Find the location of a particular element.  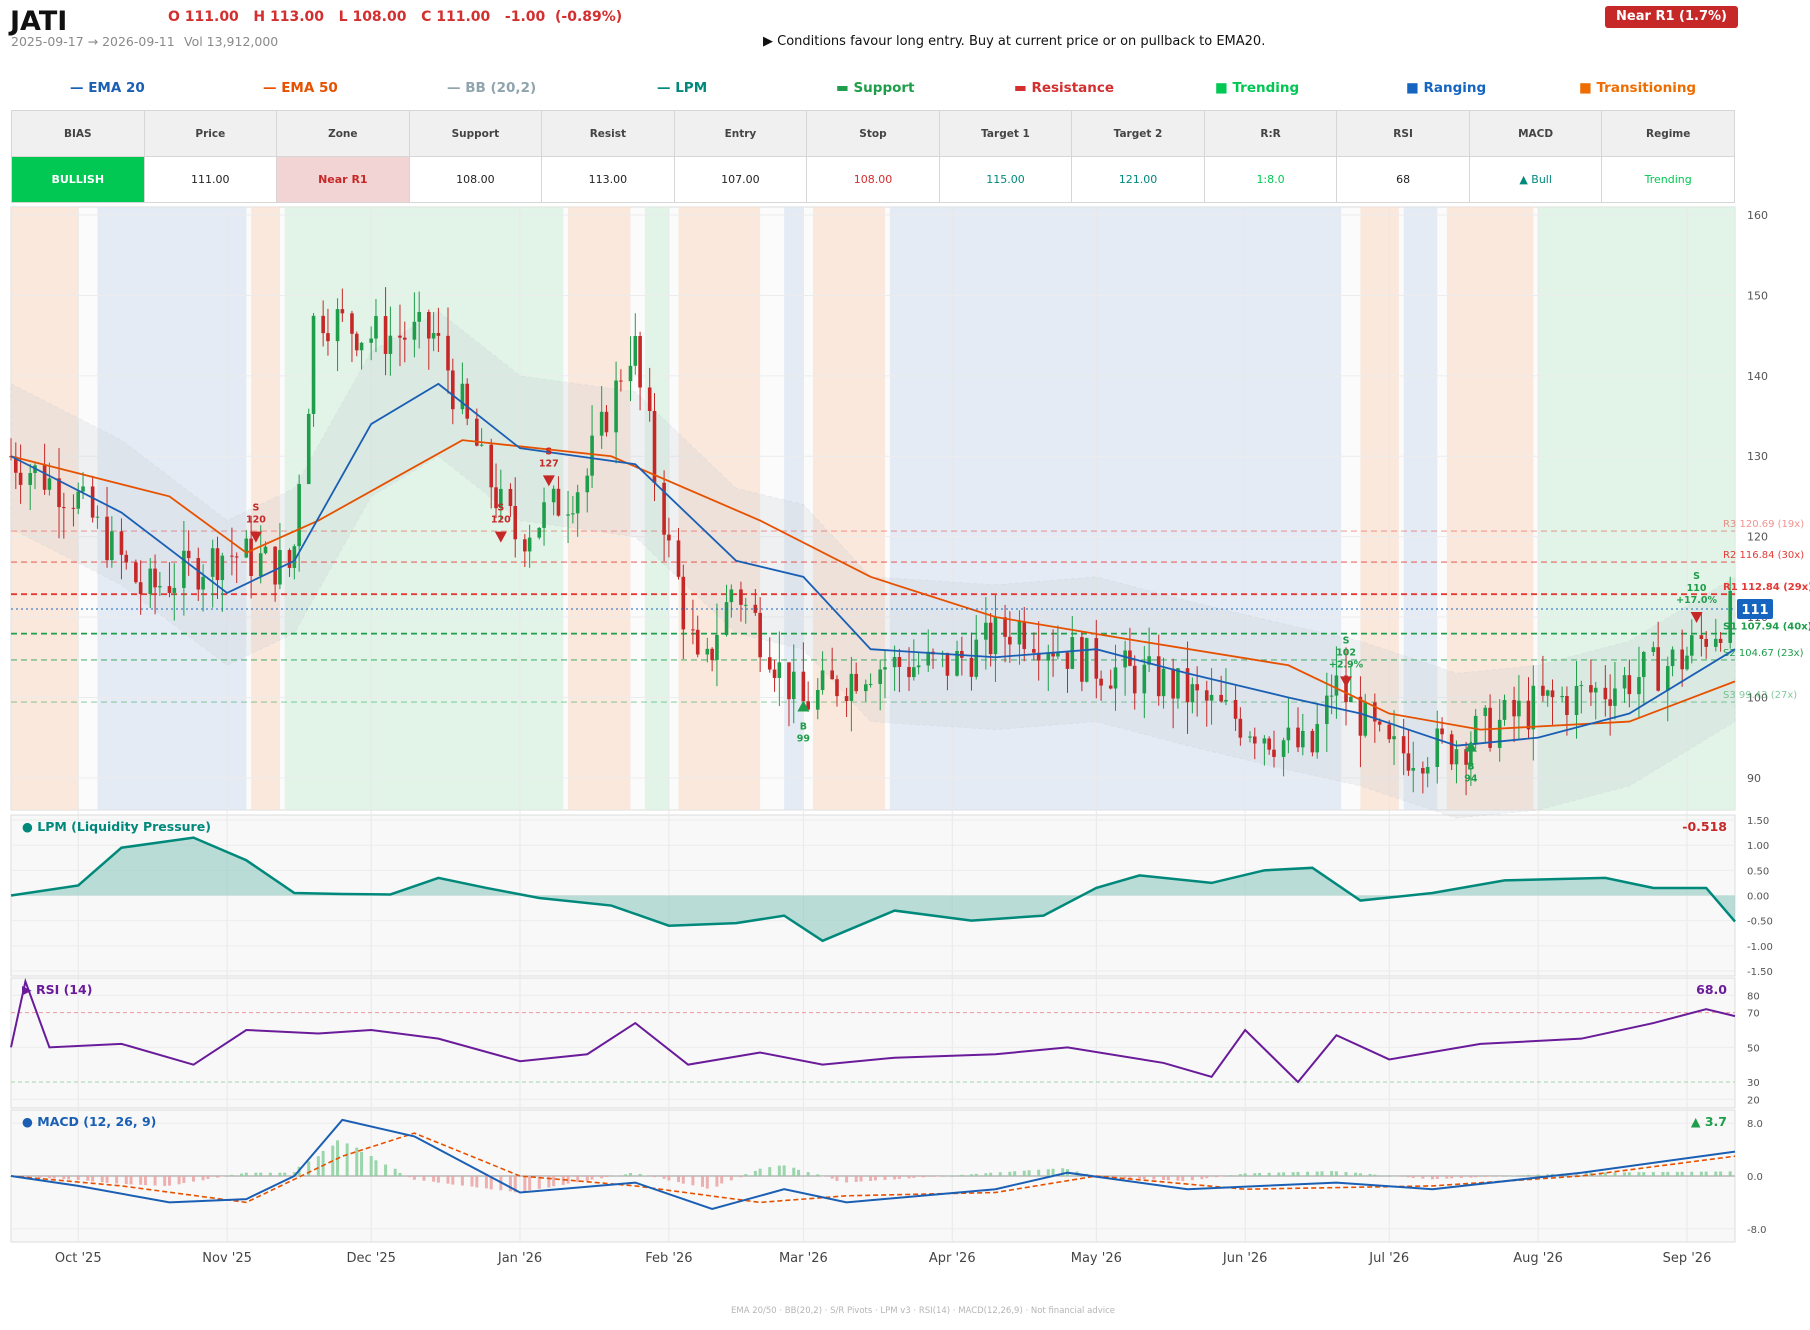

price-tick-label: 150 is located at coordinates (1757, 295).